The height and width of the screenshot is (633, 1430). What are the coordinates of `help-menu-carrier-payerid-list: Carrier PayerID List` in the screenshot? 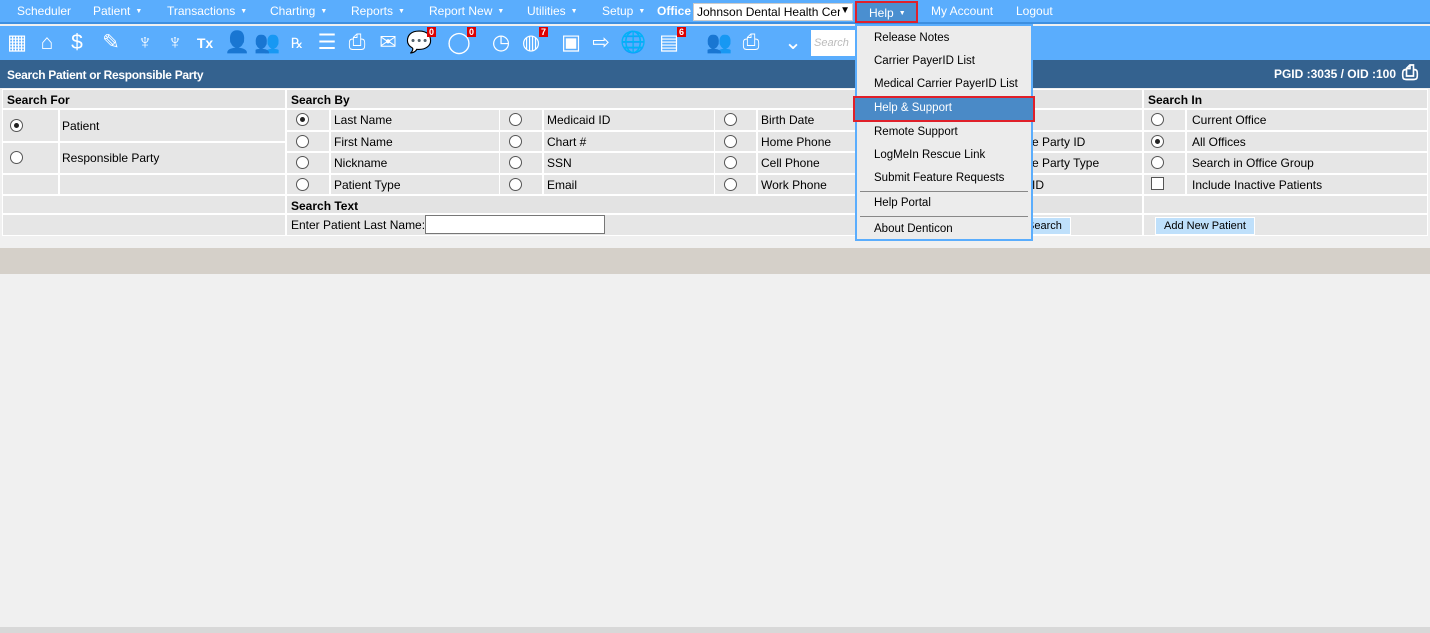 It's located at (944, 62).